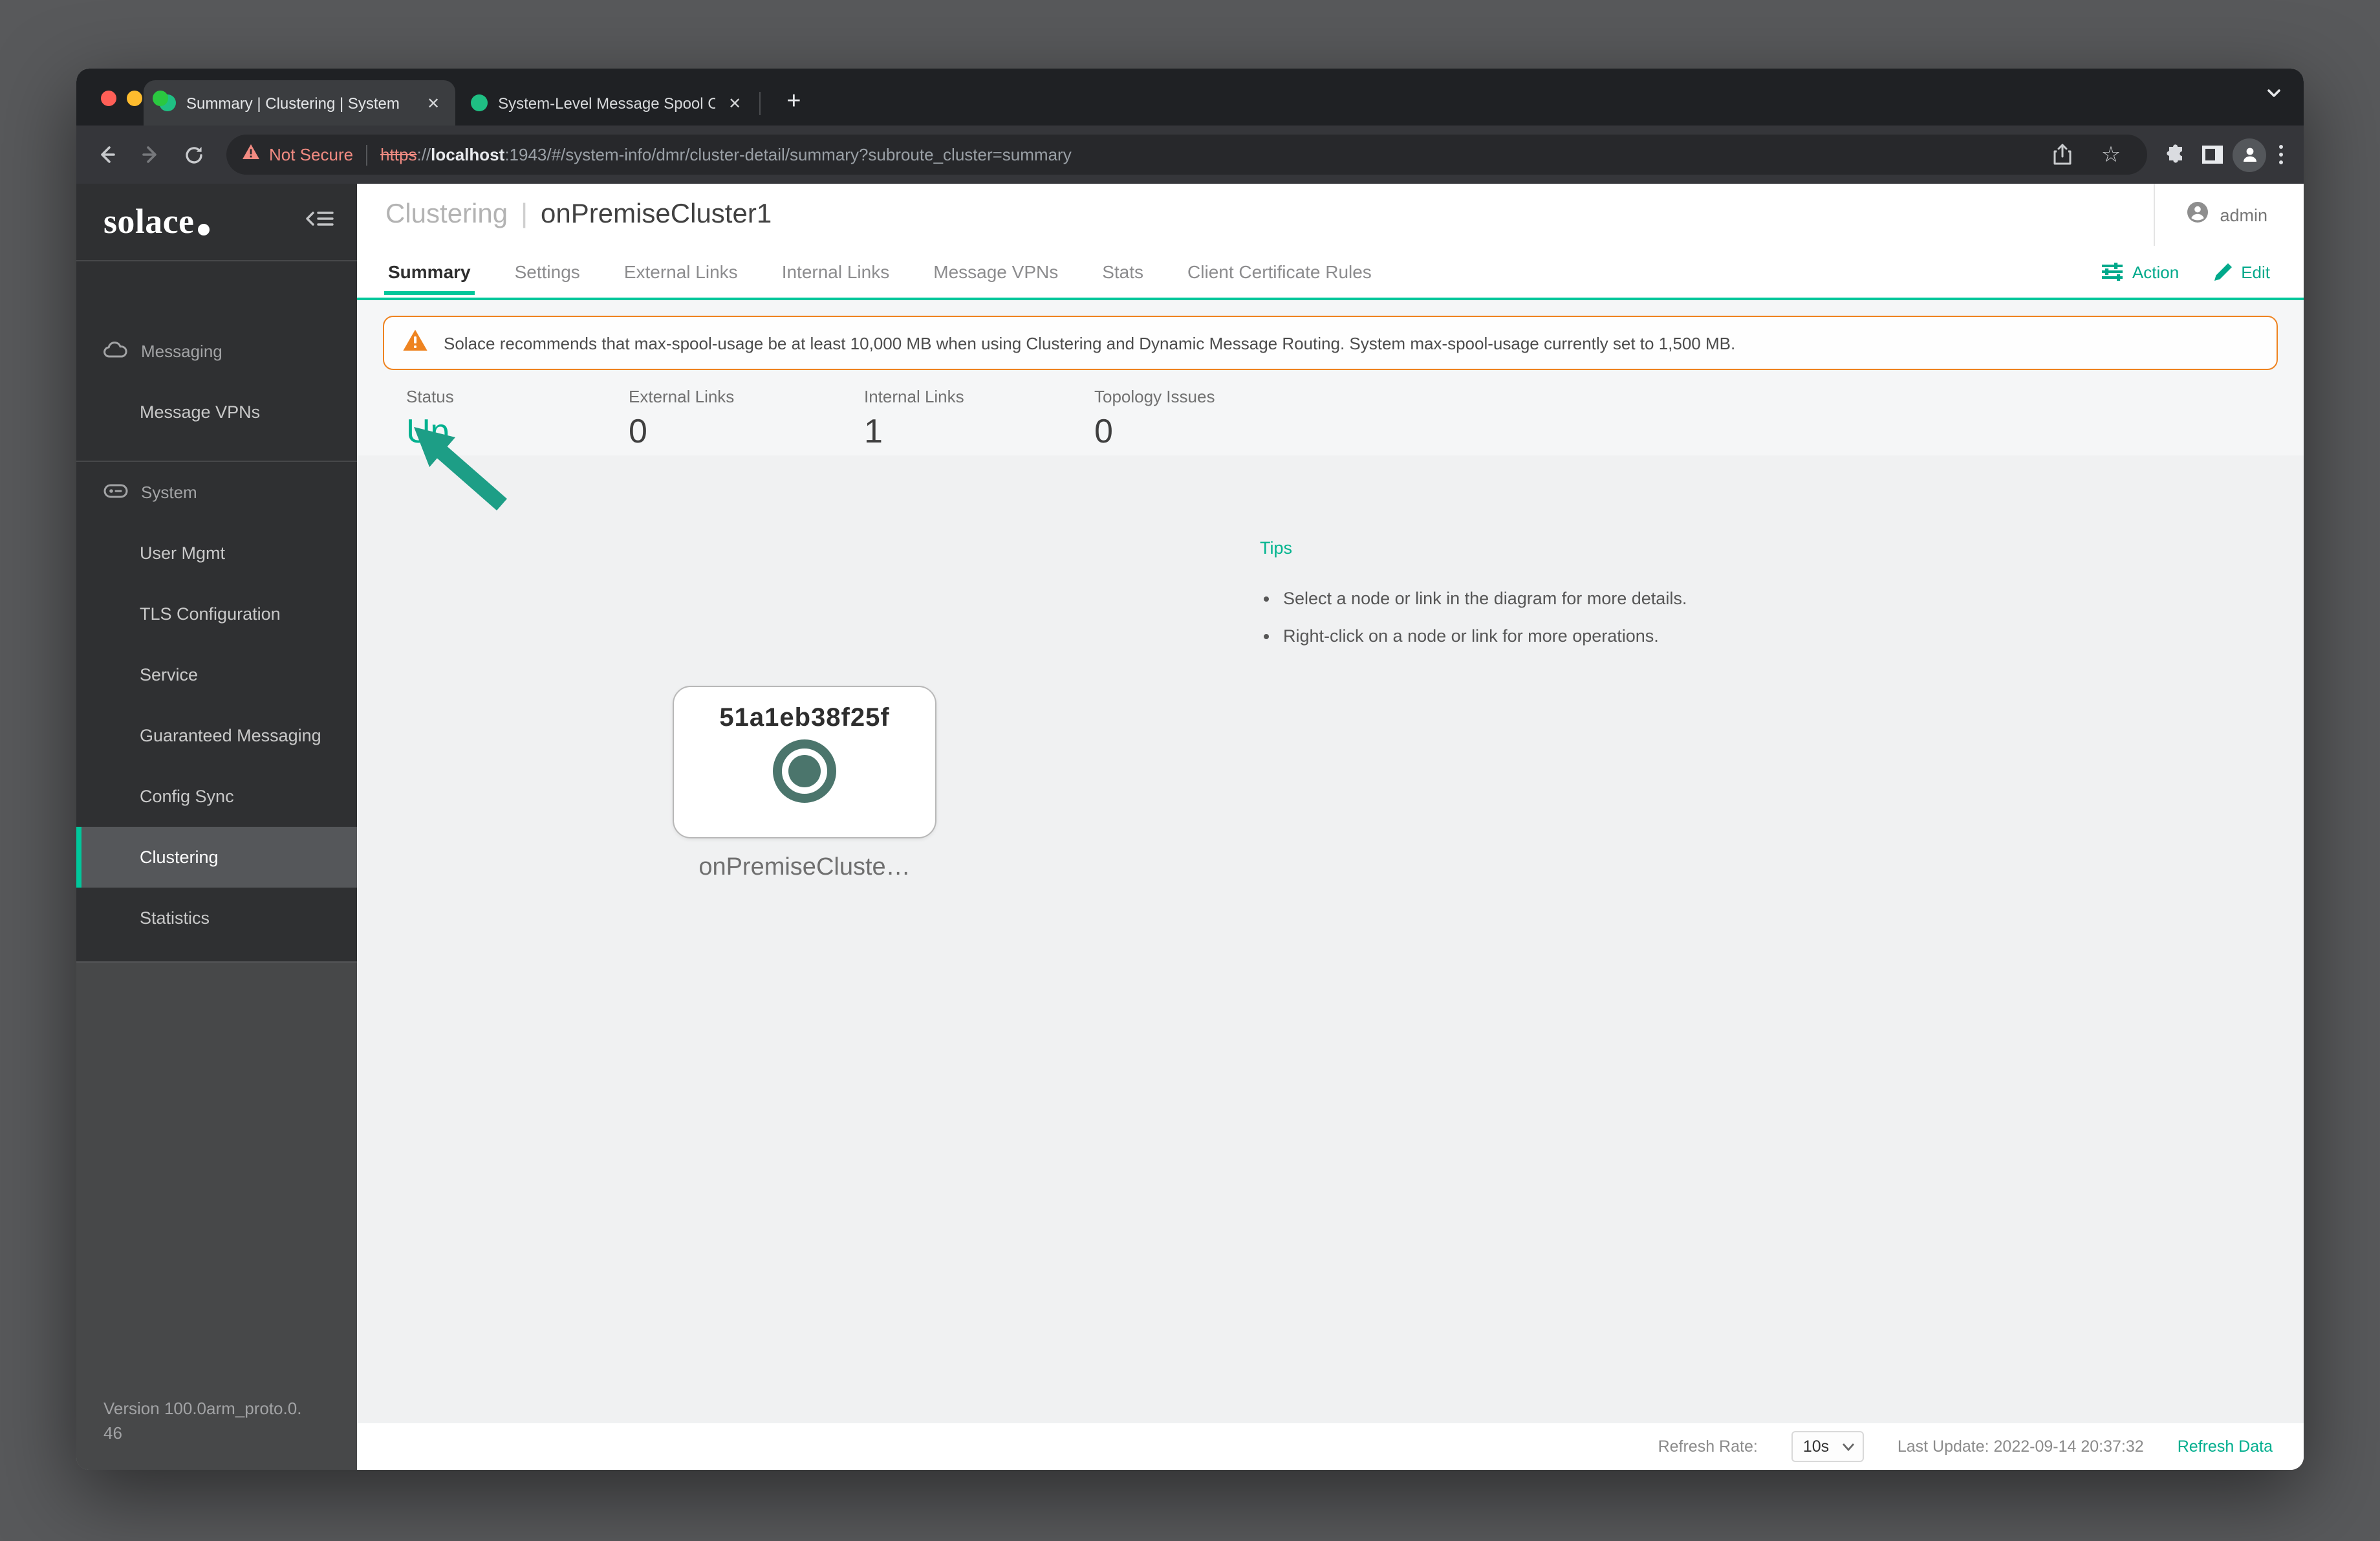 The width and height of the screenshot is (2380, 1541). I want to click on node-status-ring-icon, so click(804, 771).